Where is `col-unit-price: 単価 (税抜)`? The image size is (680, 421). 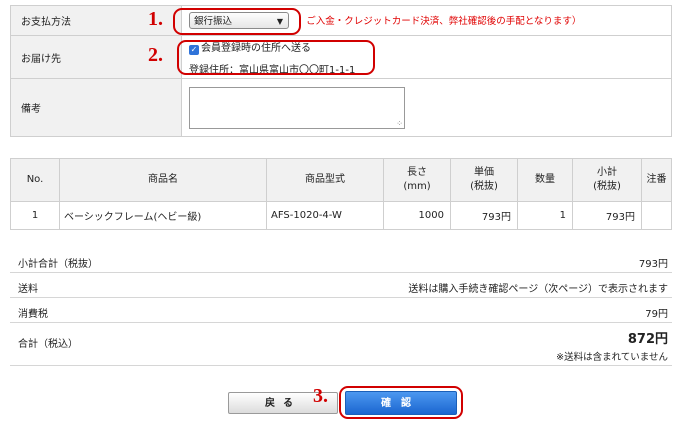 col-unit-price: 単価 (税抜) is located at coordinates (484, 180).